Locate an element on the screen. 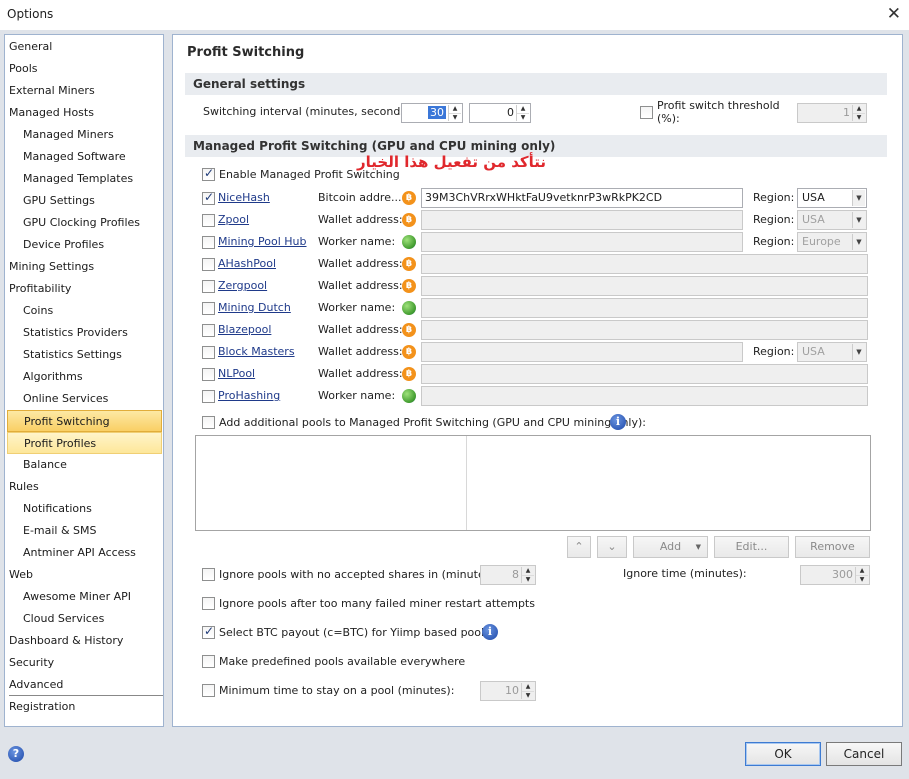  ignore-time-spinner: 300 ▲ ▼ is located at coordinates (835, 575).